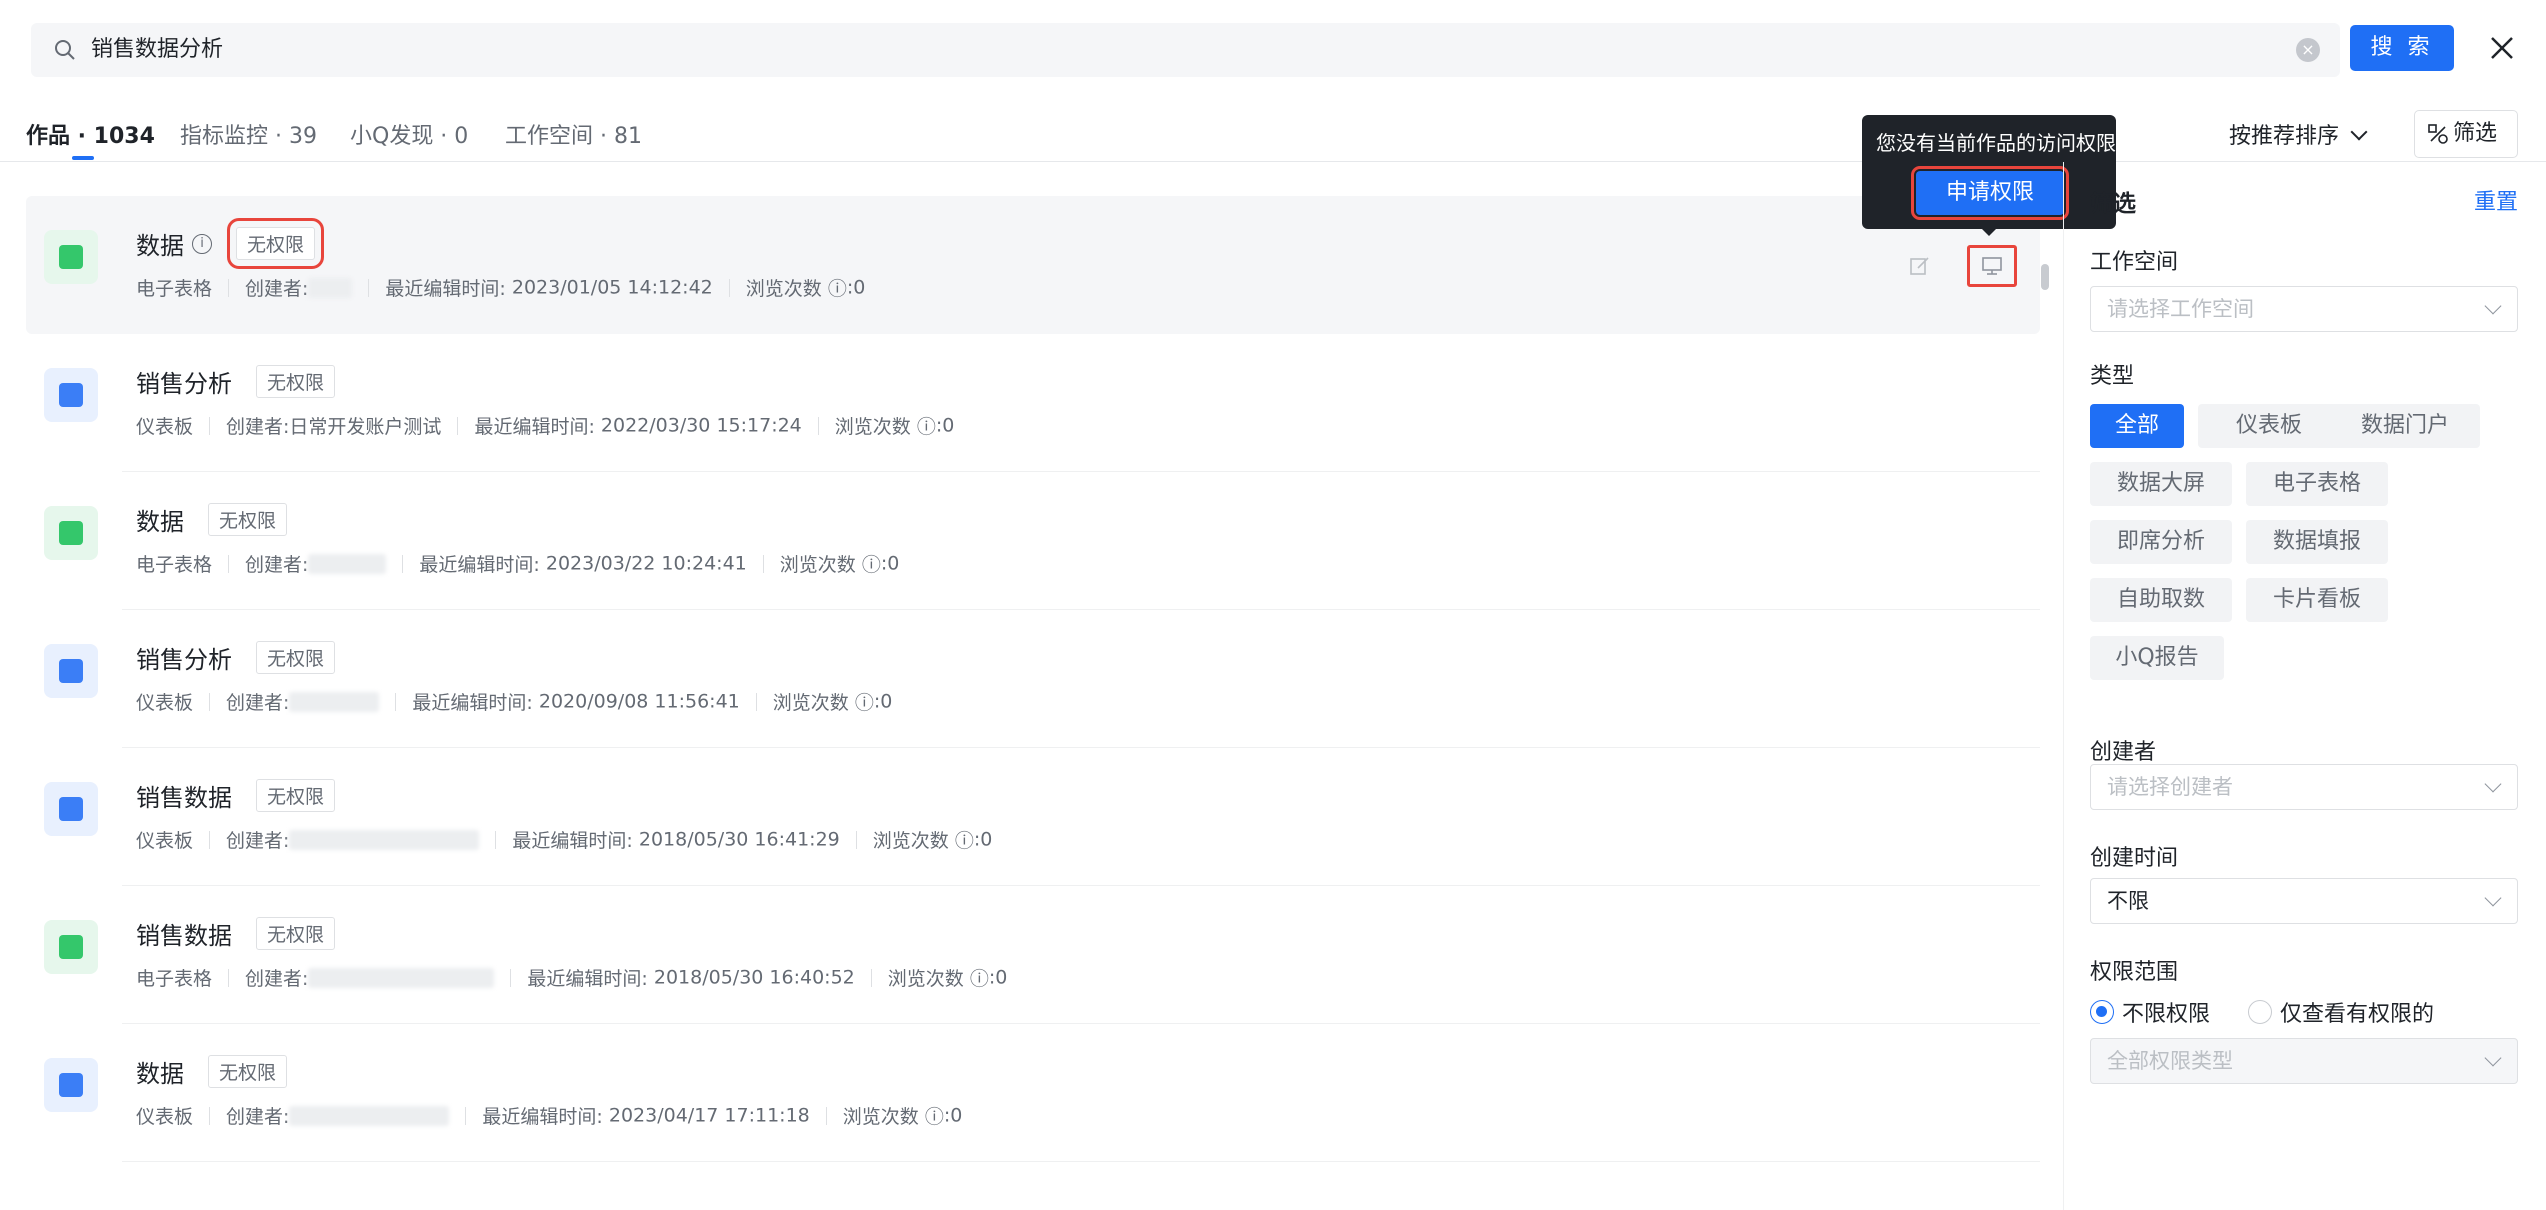  I want to click on edit-icon, so click(1920, 266).